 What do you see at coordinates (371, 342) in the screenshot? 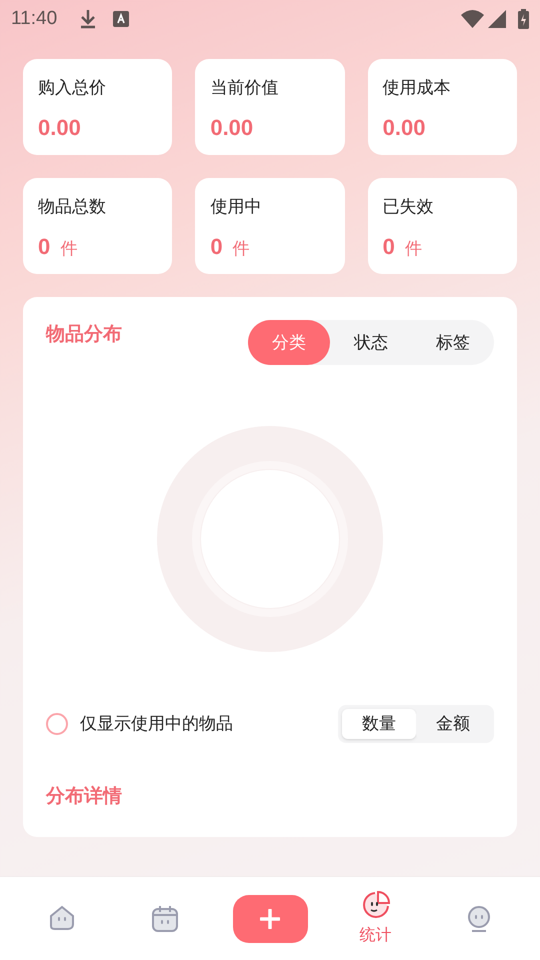
I see `tab: 状态` at bounding box center [371, 342].